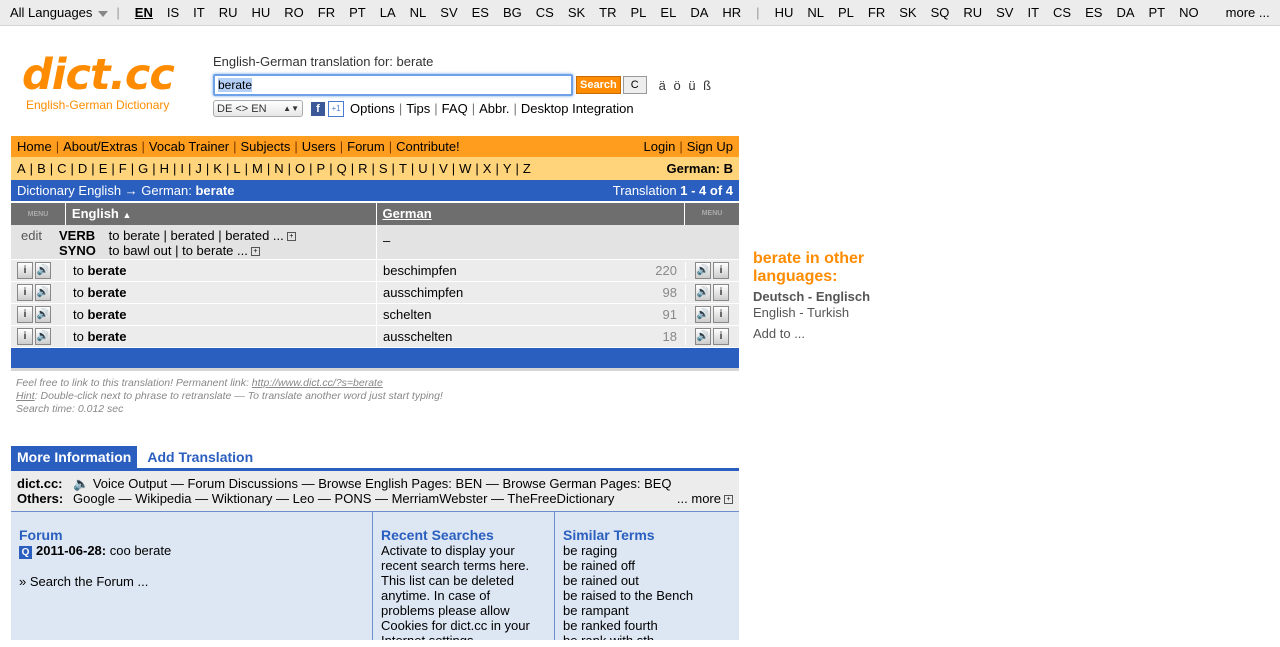 The width and height of the screenshot is (1280, 647). I want to click on german-term: ausschelten 18, so click(530, 336).